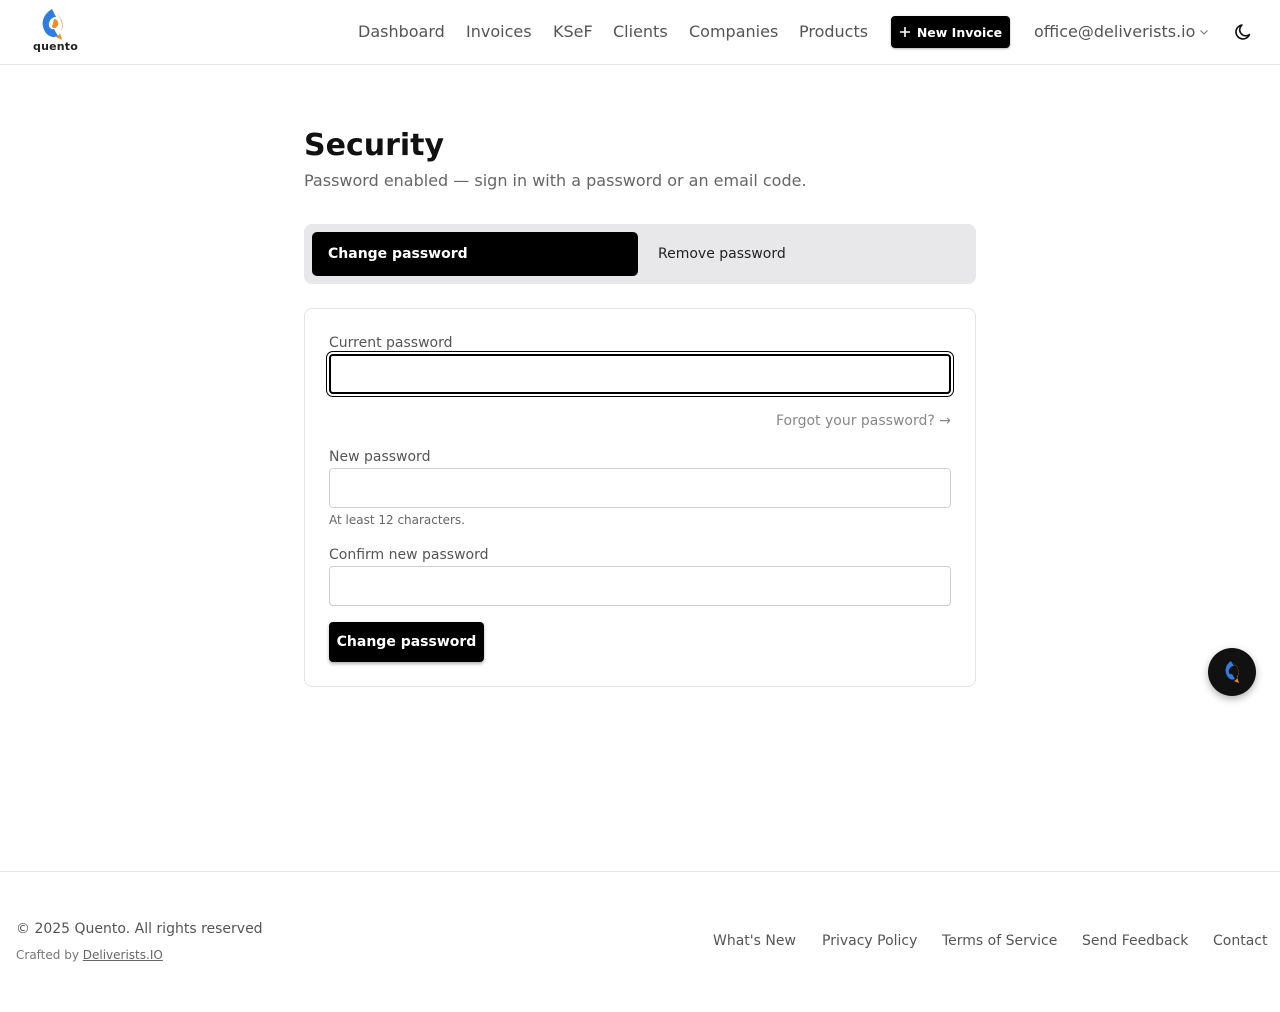  I want to click on nav-invoices: Invoices, so click(499, 31).